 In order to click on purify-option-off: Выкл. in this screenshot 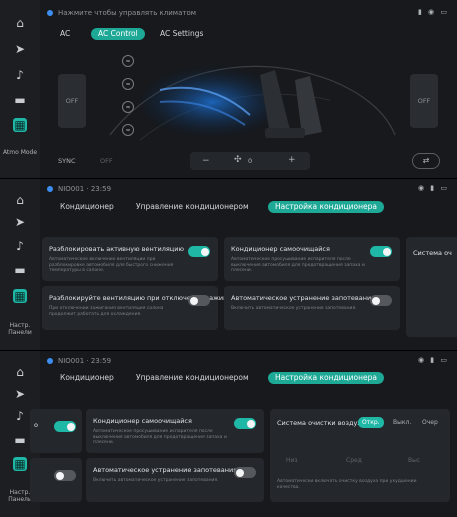, I will do `click(402, 422)`.